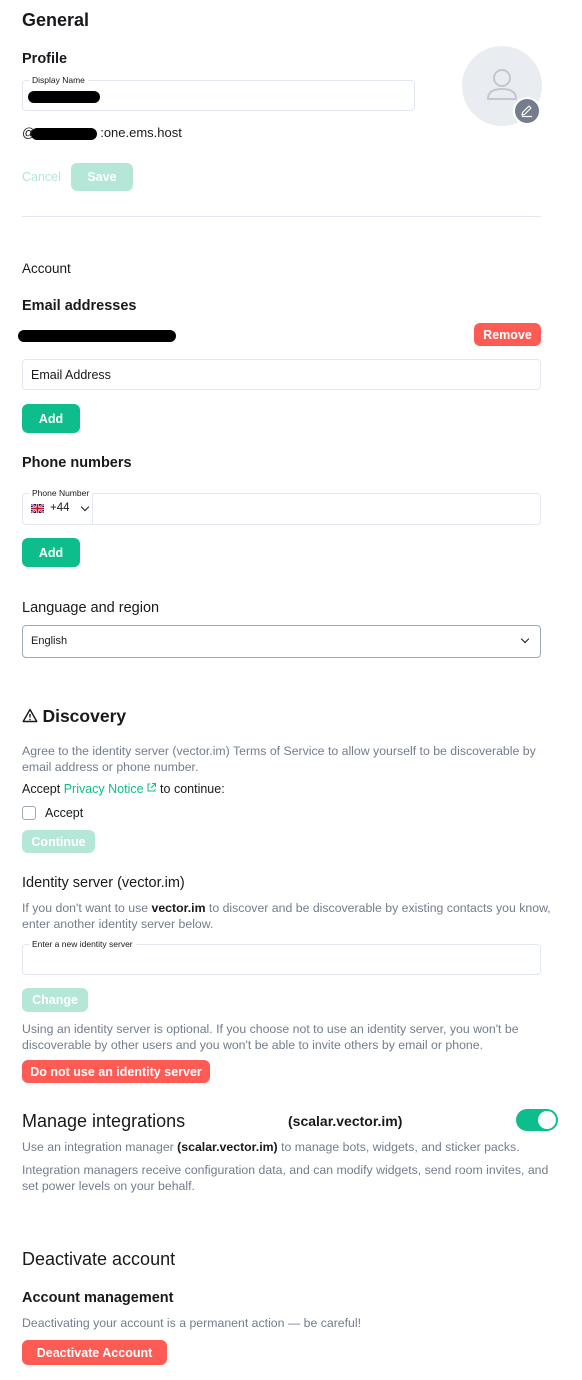  Describe the element at coordinates (103, 883) in the screenshot. I see `identity-heading: Identity server (vector.im)` at that location.